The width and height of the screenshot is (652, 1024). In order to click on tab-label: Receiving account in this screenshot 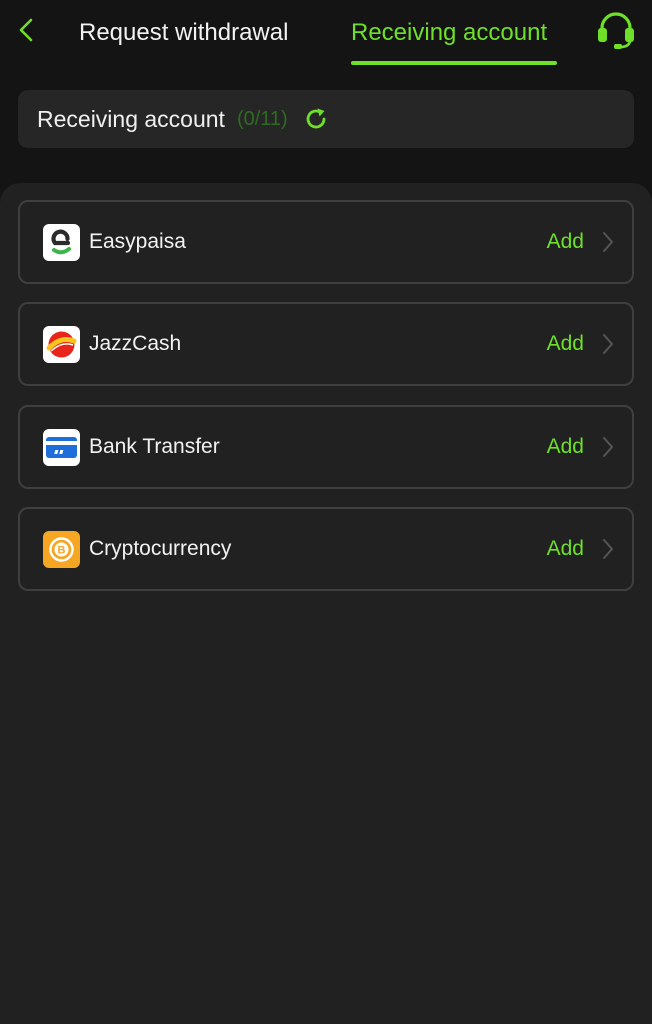, I will do `click(449, 32)`.